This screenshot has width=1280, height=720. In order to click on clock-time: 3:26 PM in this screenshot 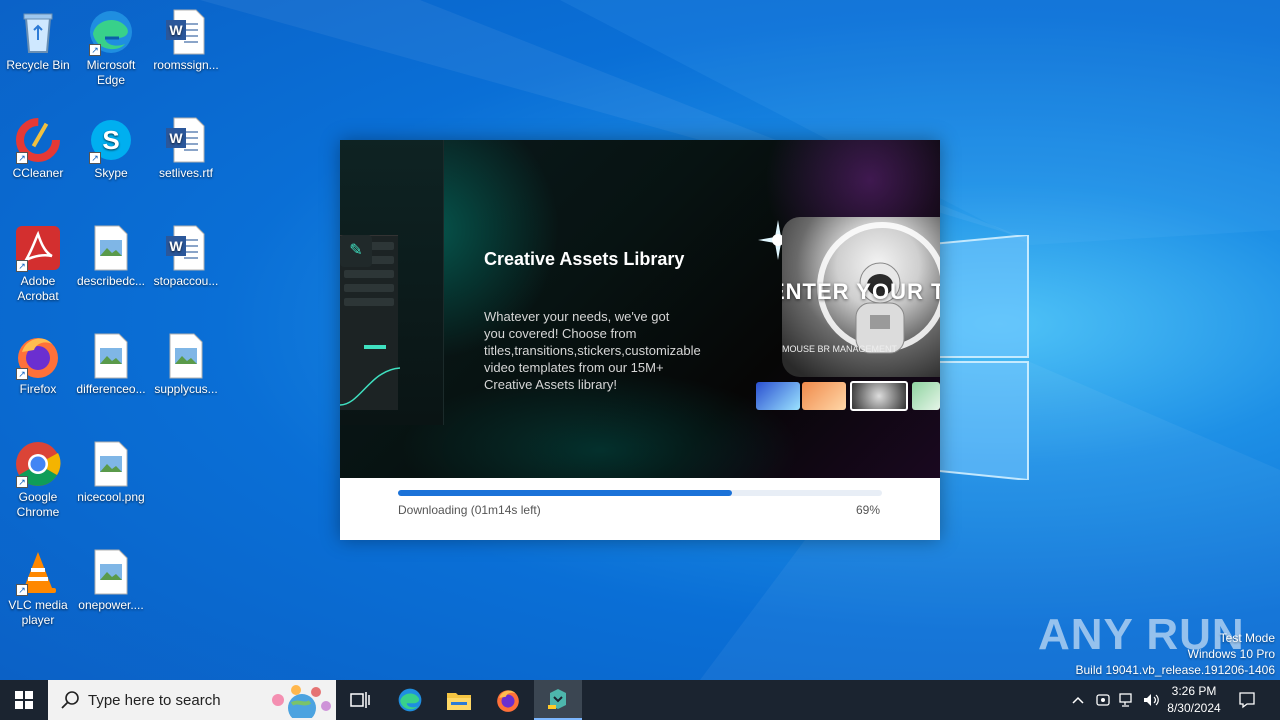, I will do `click(1194, 691)`.